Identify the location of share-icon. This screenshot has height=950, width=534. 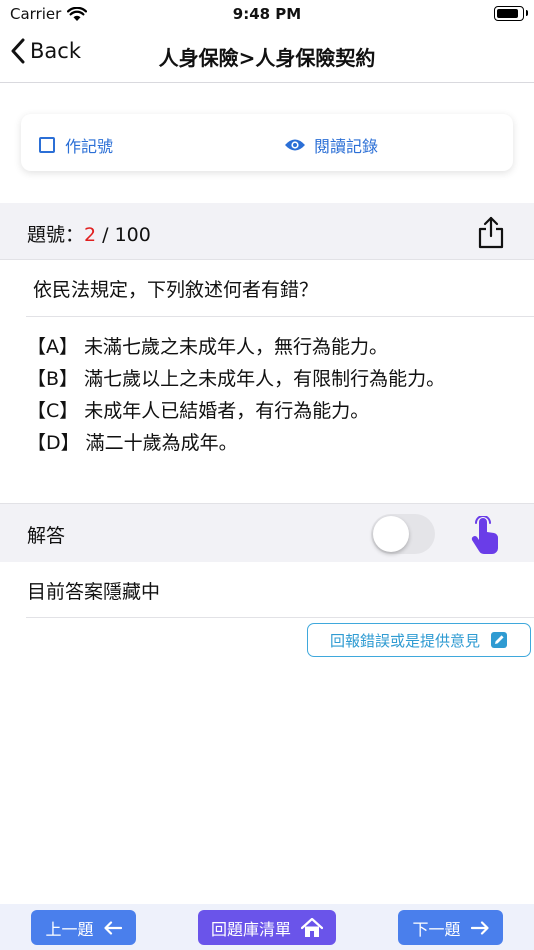
(491, 232).